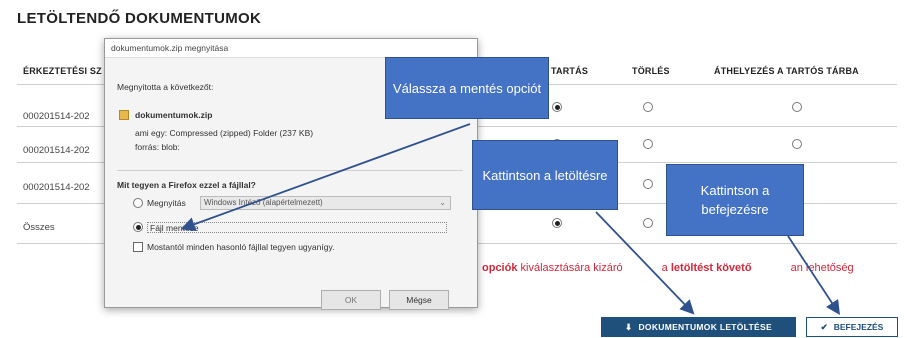 The width and height of the screenshot is (907, 338). I want to click on callout-finish: Kattintson a befejezésre, so click(735, 200).